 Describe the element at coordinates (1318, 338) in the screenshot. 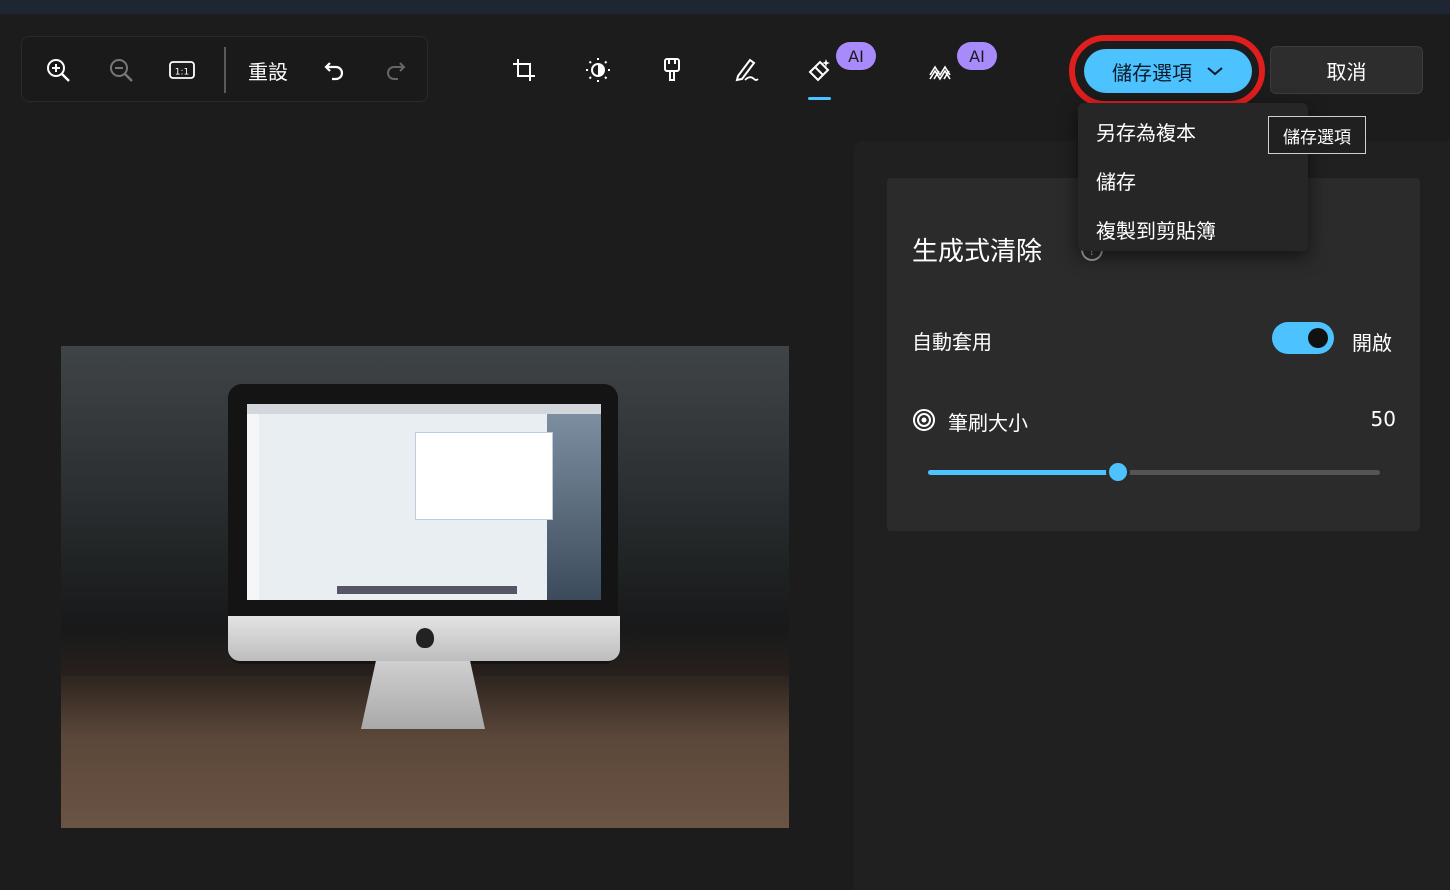

I see `toggle-knob` at that location.